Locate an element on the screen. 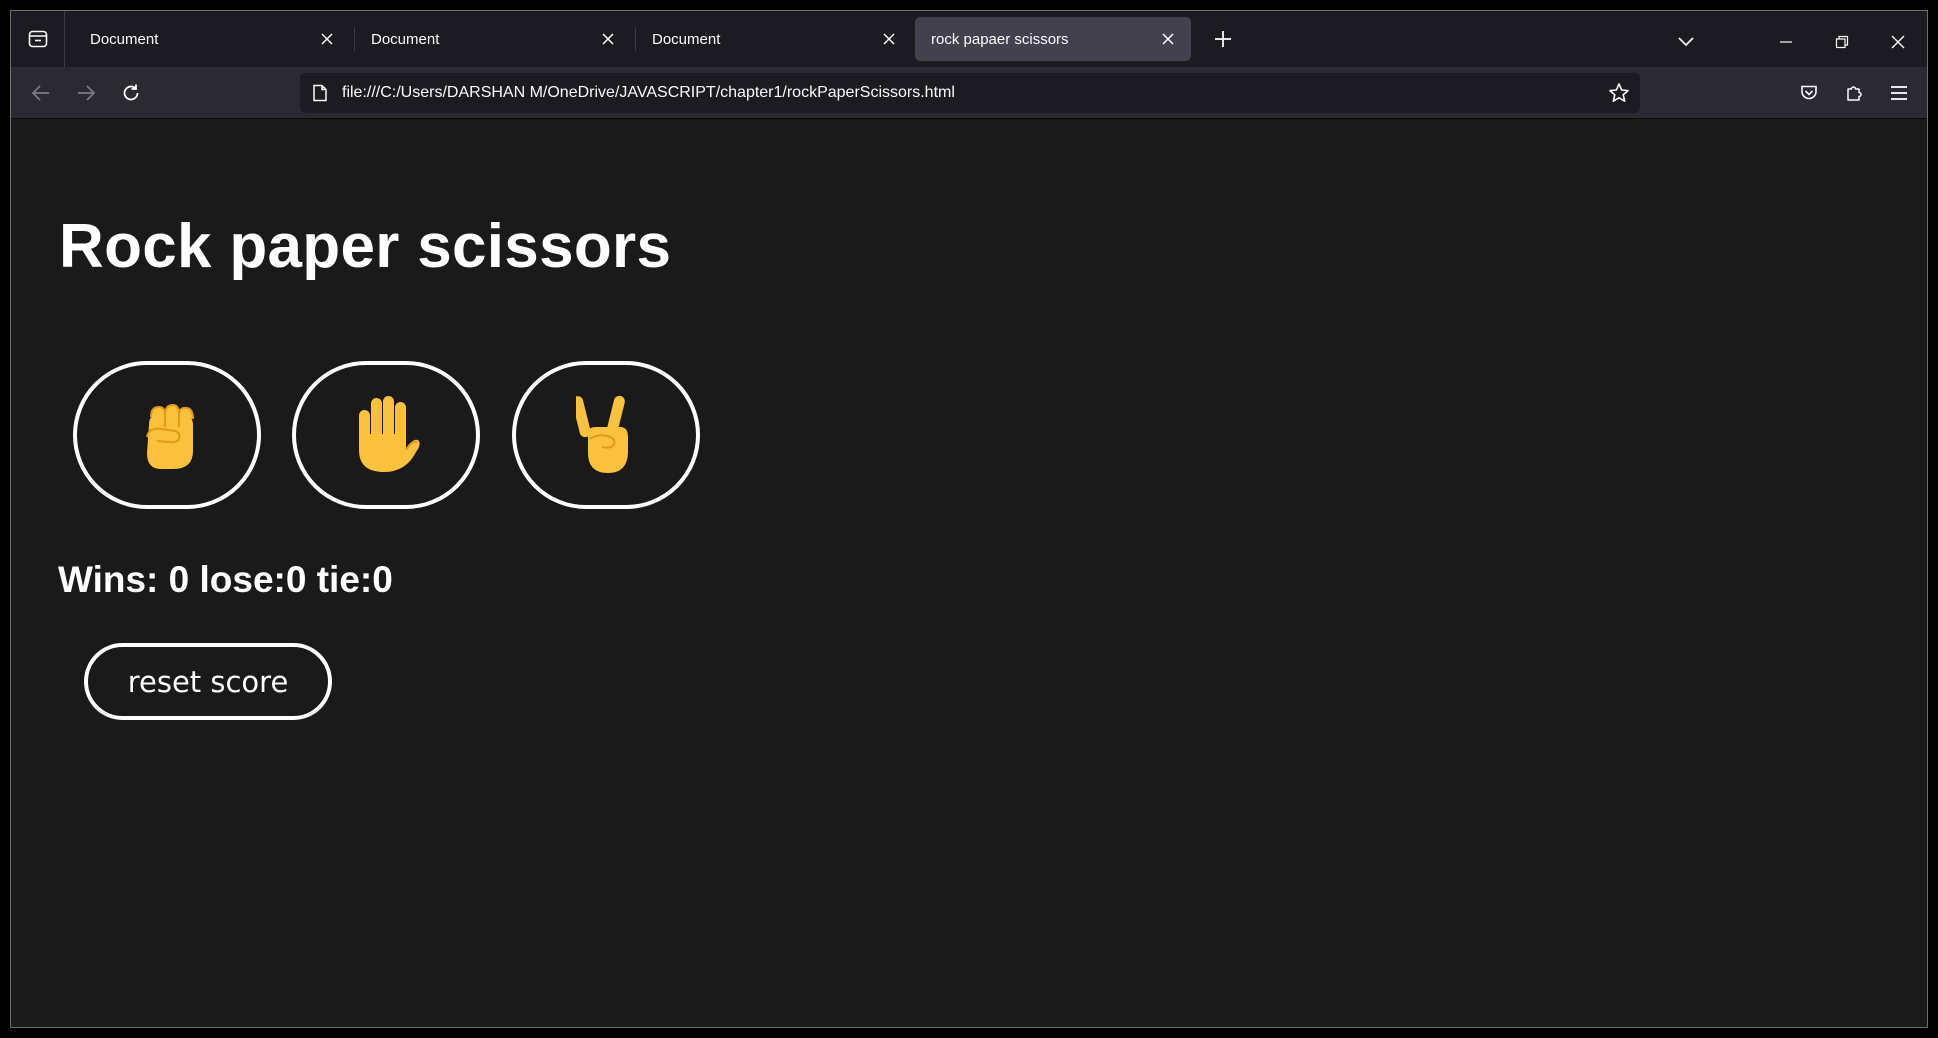  chevron-down-icon is located at coordinates (1686, 42).